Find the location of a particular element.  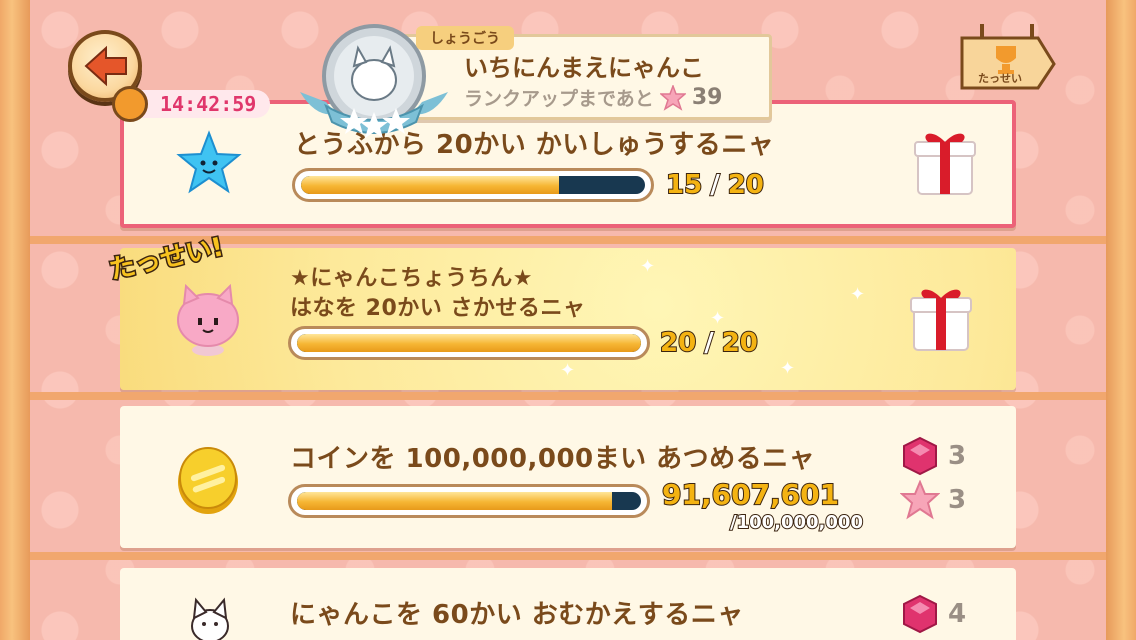

blue-star-icon is located at coordinates (209, 162).